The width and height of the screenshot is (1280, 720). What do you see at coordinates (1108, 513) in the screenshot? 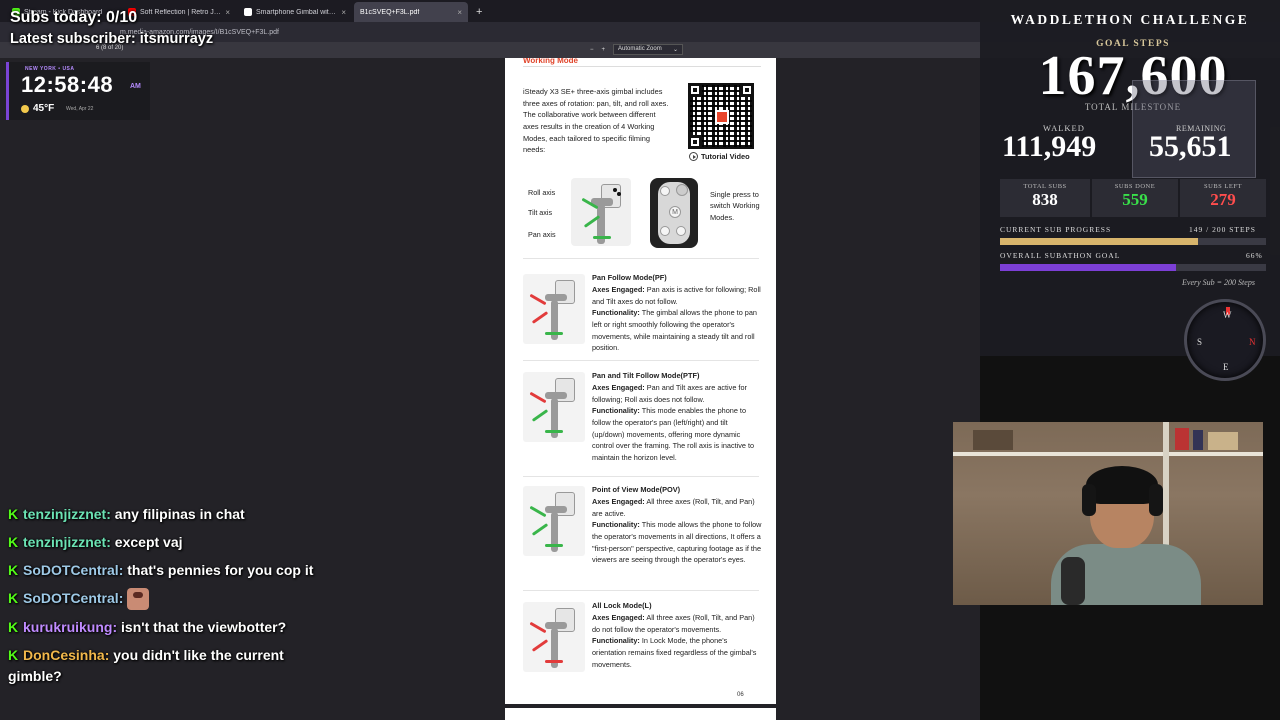
I see `webcam-feed` at bounding box center [1108, 513].